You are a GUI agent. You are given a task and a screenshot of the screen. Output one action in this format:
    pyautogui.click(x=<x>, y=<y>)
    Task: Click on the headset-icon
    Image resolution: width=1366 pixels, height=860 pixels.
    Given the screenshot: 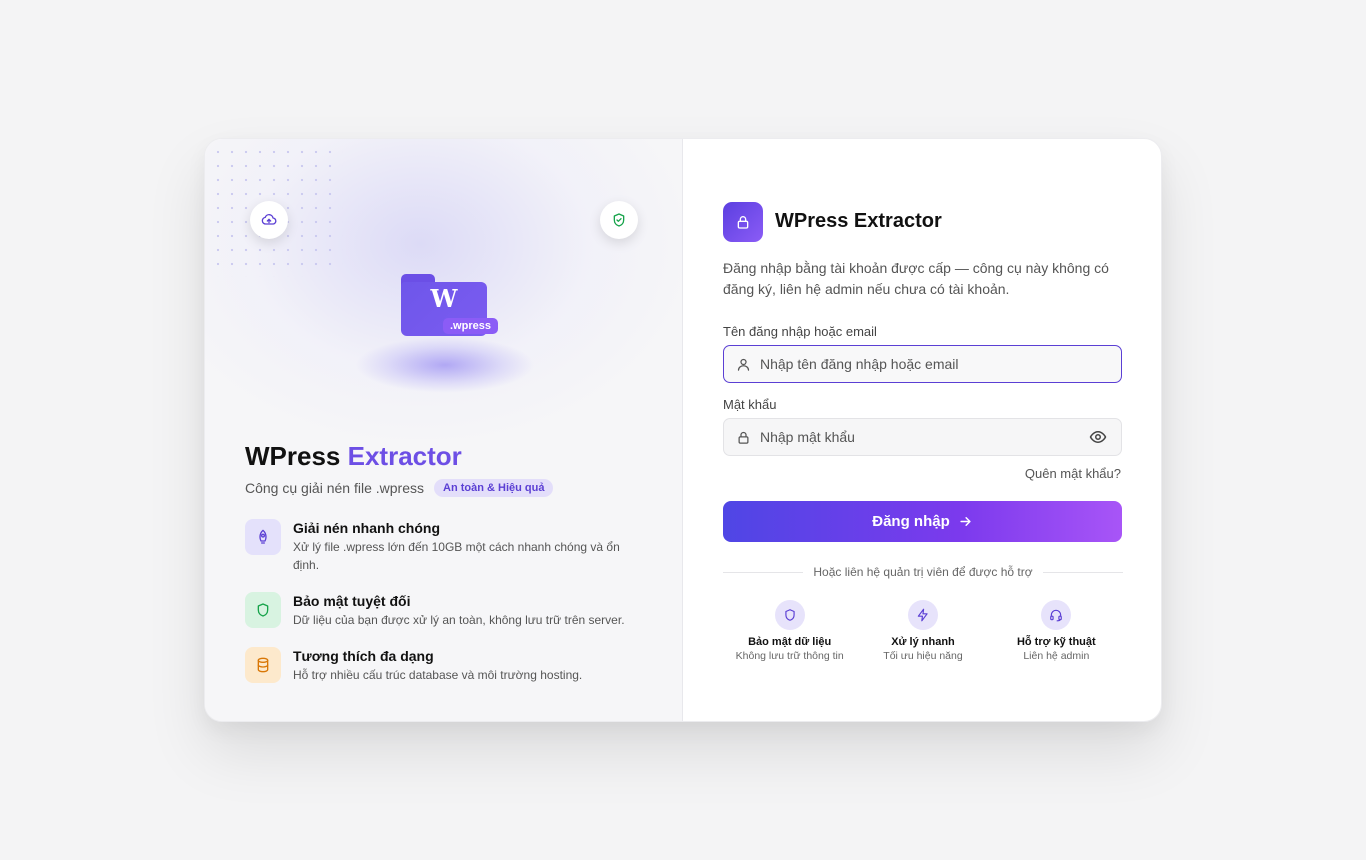 What is the action you would take?
    pyautogui.click(x=1056, y=615)
    